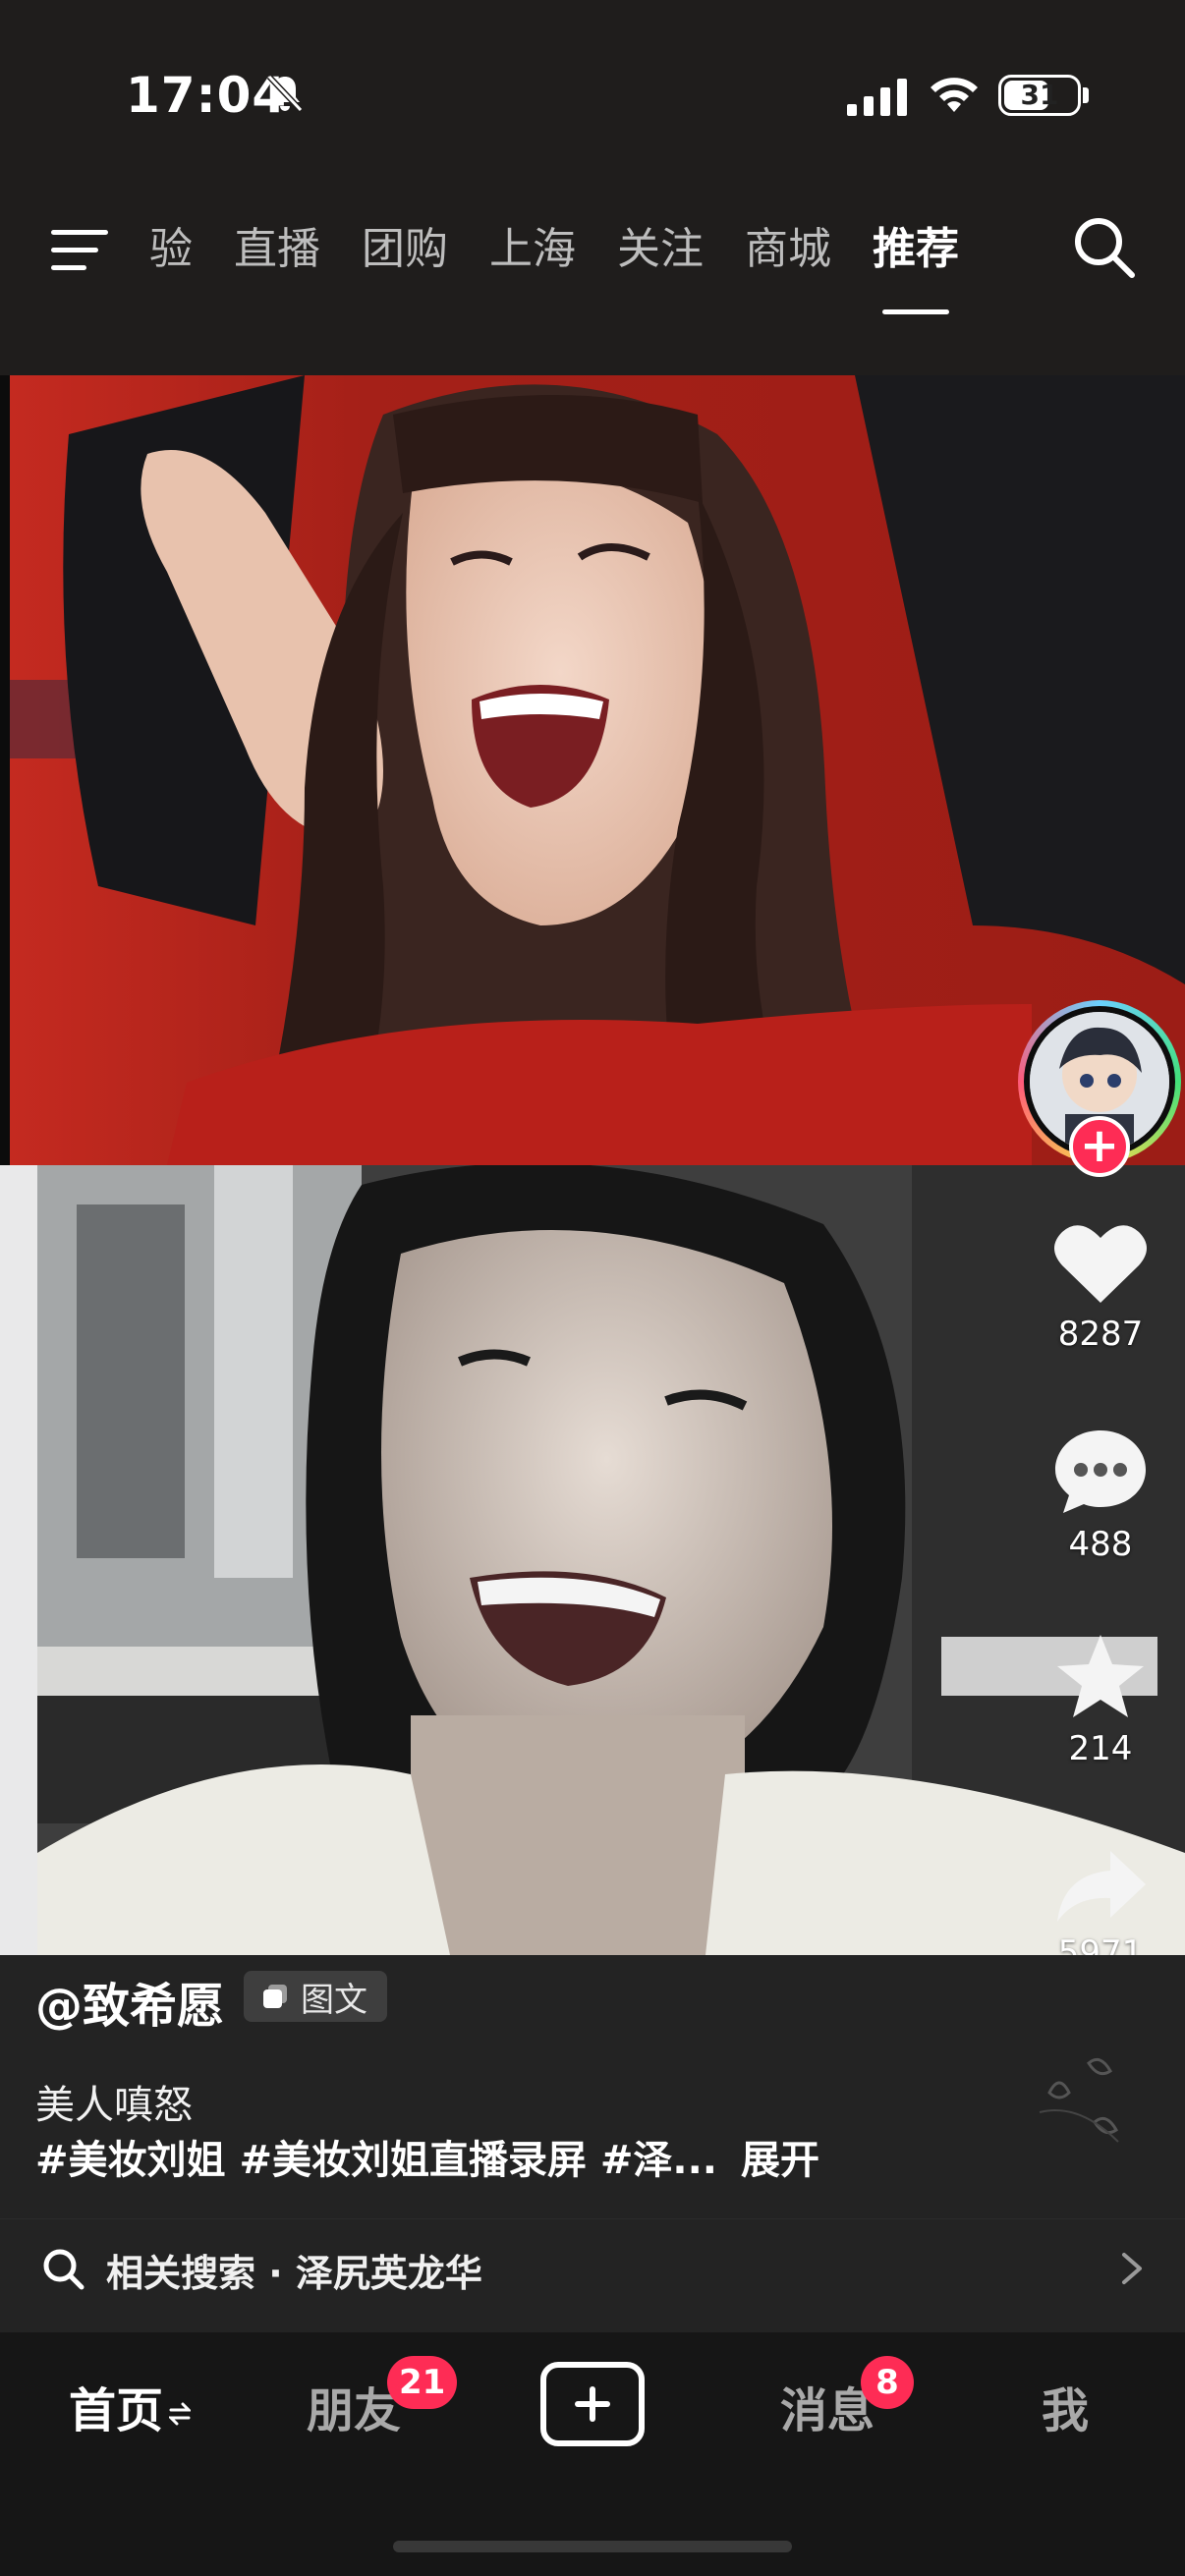 This screenshot has width=1185, height=2576. I want to click on expand-button: 展开, so click(780, 2160).